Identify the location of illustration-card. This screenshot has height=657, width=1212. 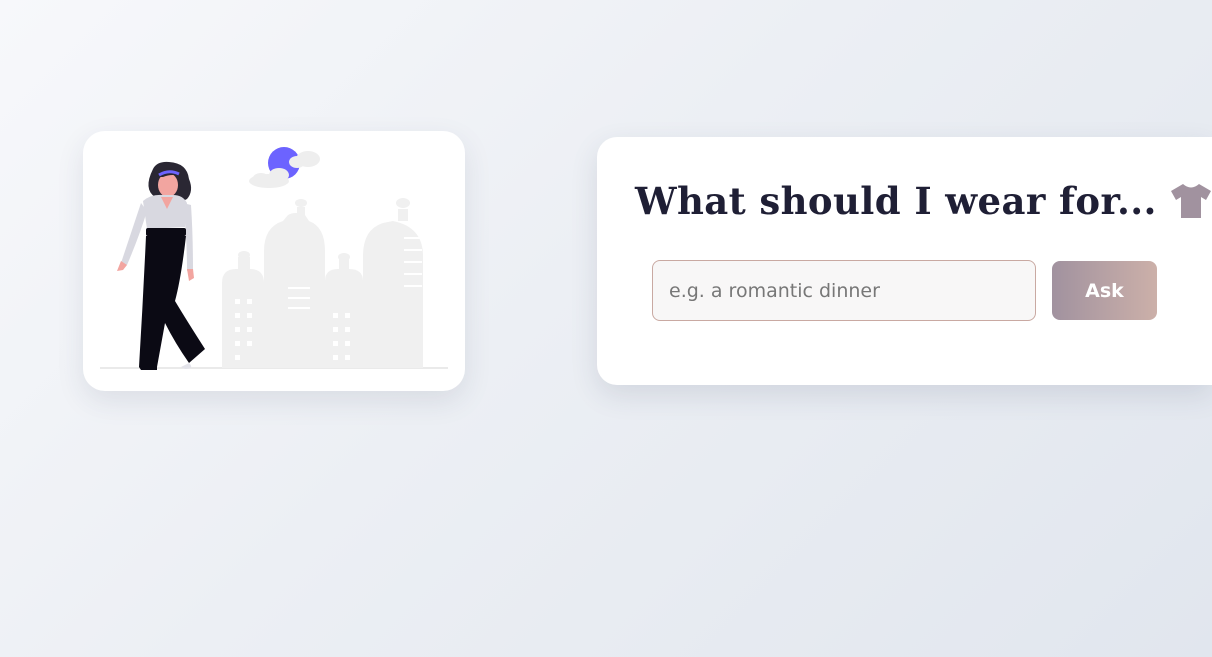
(274, 261).